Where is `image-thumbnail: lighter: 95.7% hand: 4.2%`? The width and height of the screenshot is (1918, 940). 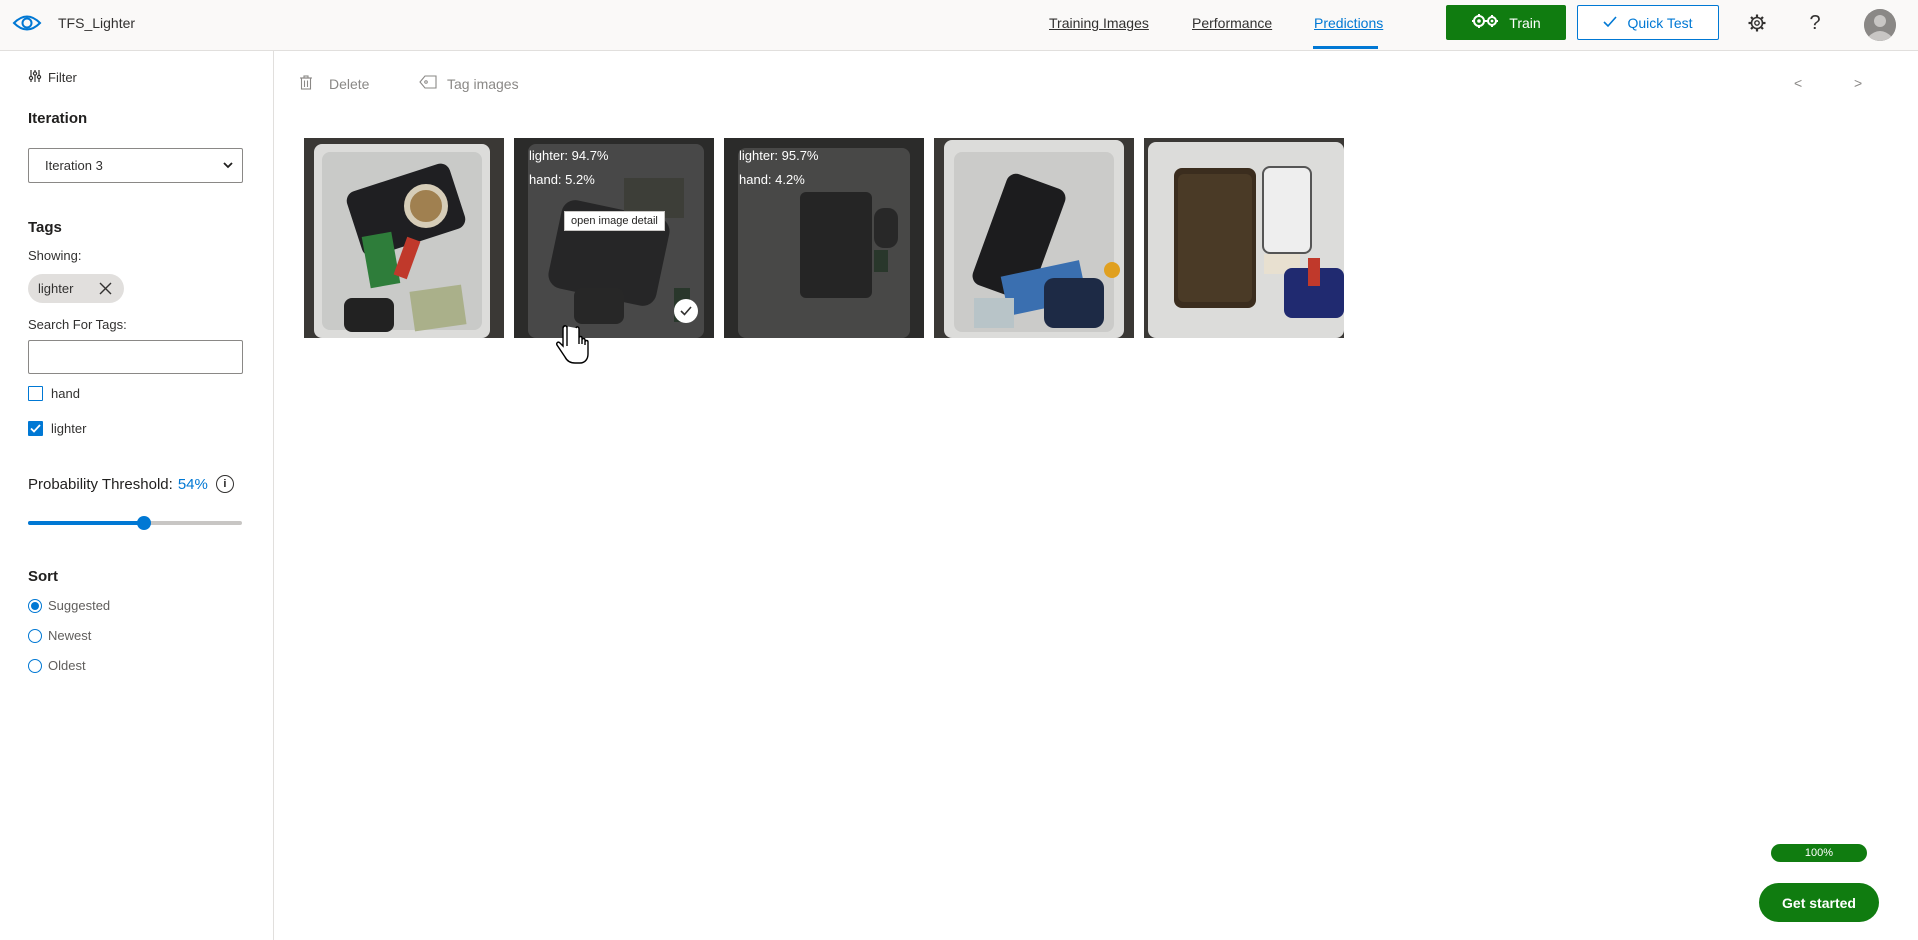
image-thumbnail: lighter: 95.7% hand: 4.2% is located at coordinates (824, 238).